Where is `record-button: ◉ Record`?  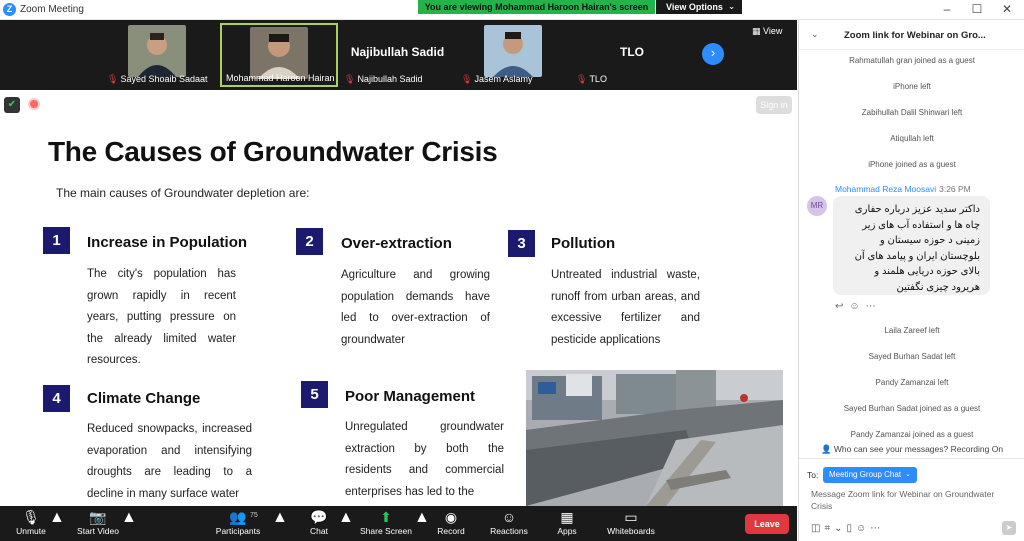
record-button: ◉ Record is located at coordinates (451, 522).